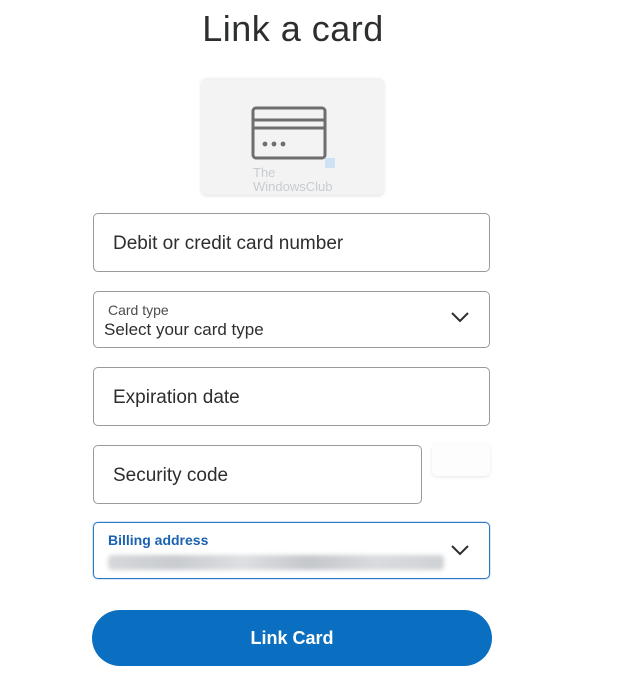 The height and width of the screenshot is (700, 629). Describe the element at coordinates (257, 474) in the screenshot. I see `security-code-field: Security code` at that location.